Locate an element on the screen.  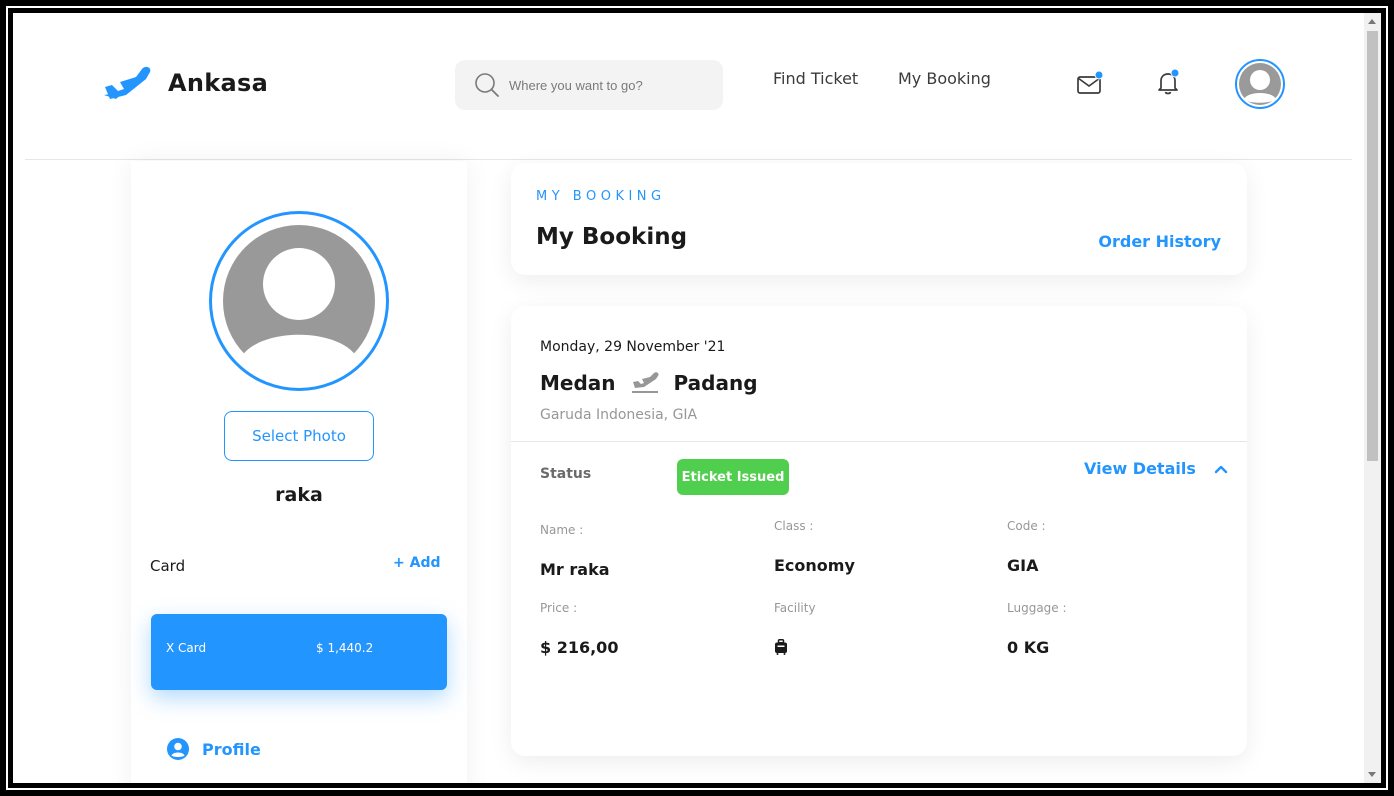
price-value: $ 216,00 is located at coordinates (579, 647).